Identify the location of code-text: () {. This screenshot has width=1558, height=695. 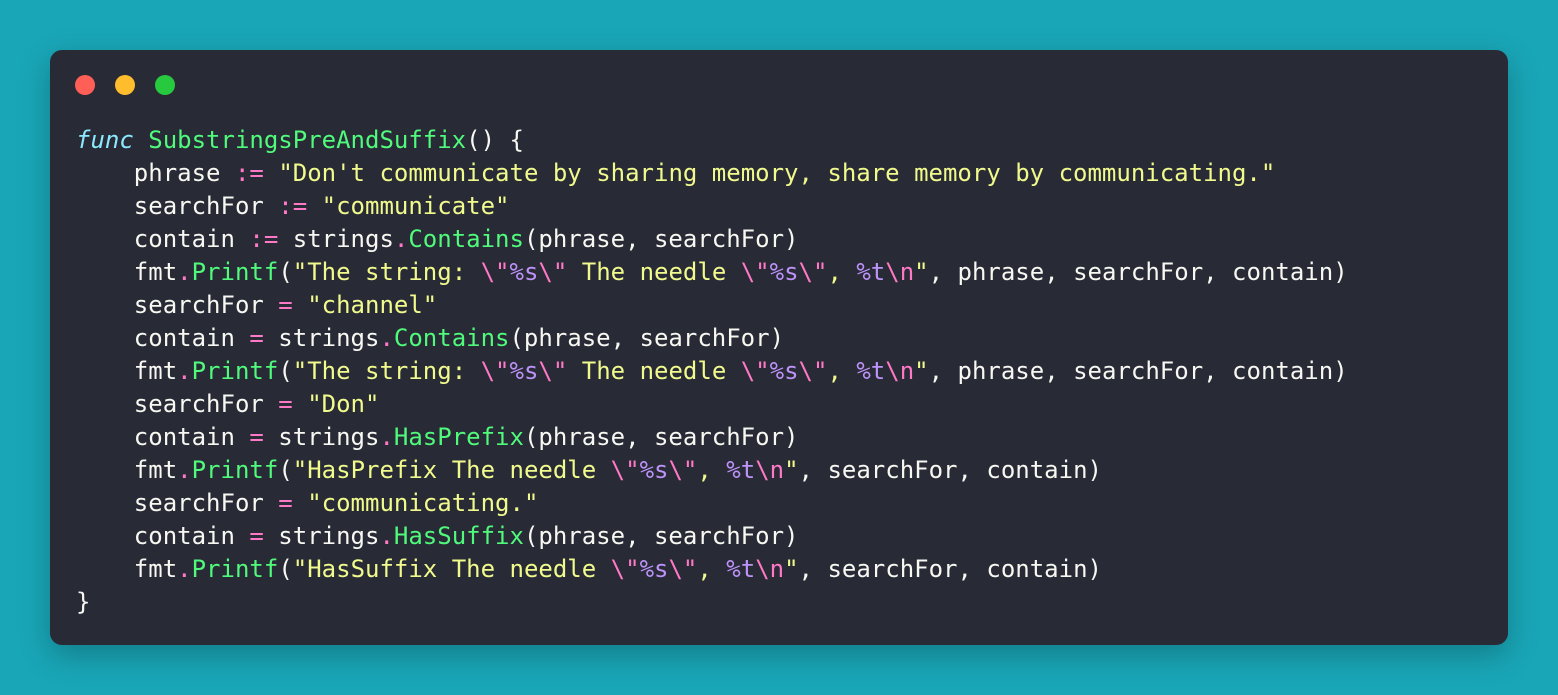
(495, 140).